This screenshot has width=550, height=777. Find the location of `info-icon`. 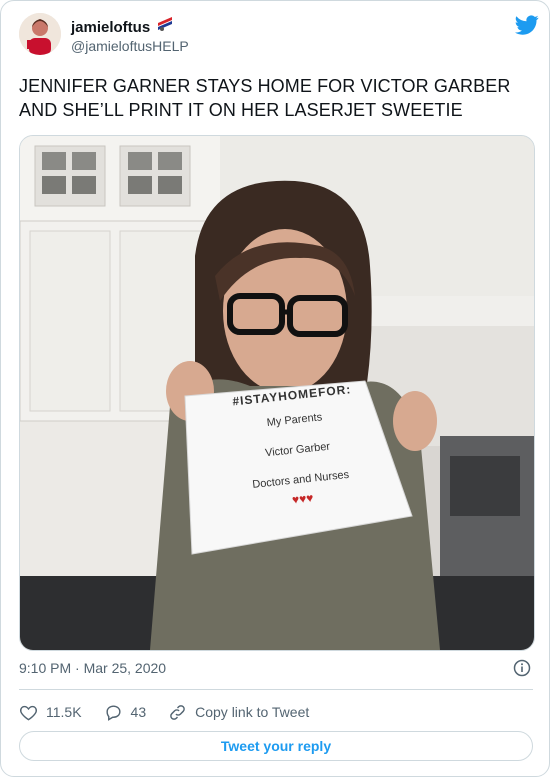

info-icon is located at coordinates (522, 668).